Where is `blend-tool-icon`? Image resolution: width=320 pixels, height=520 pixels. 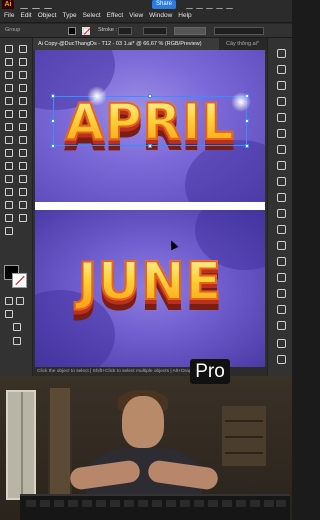
blend-tool-icon is located at coordinates (8, 191).